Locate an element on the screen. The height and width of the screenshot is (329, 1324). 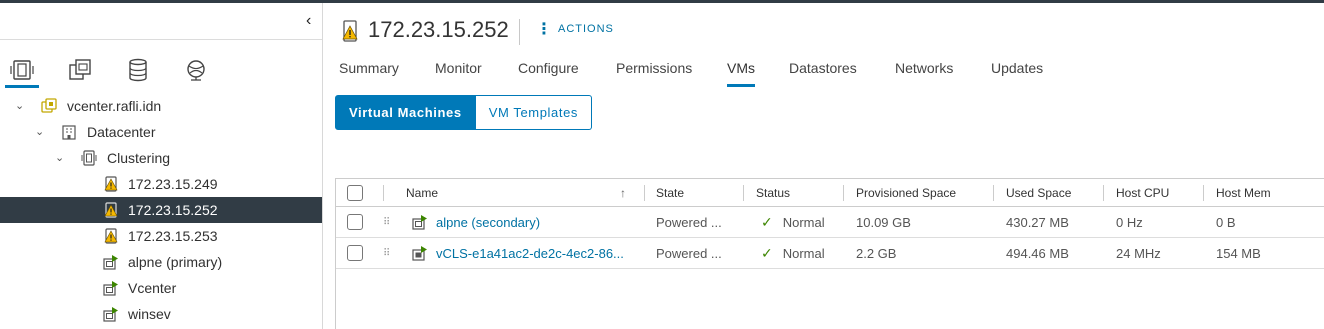
vm-host-mem: 154 MB is located at coordinates (1238, 253).